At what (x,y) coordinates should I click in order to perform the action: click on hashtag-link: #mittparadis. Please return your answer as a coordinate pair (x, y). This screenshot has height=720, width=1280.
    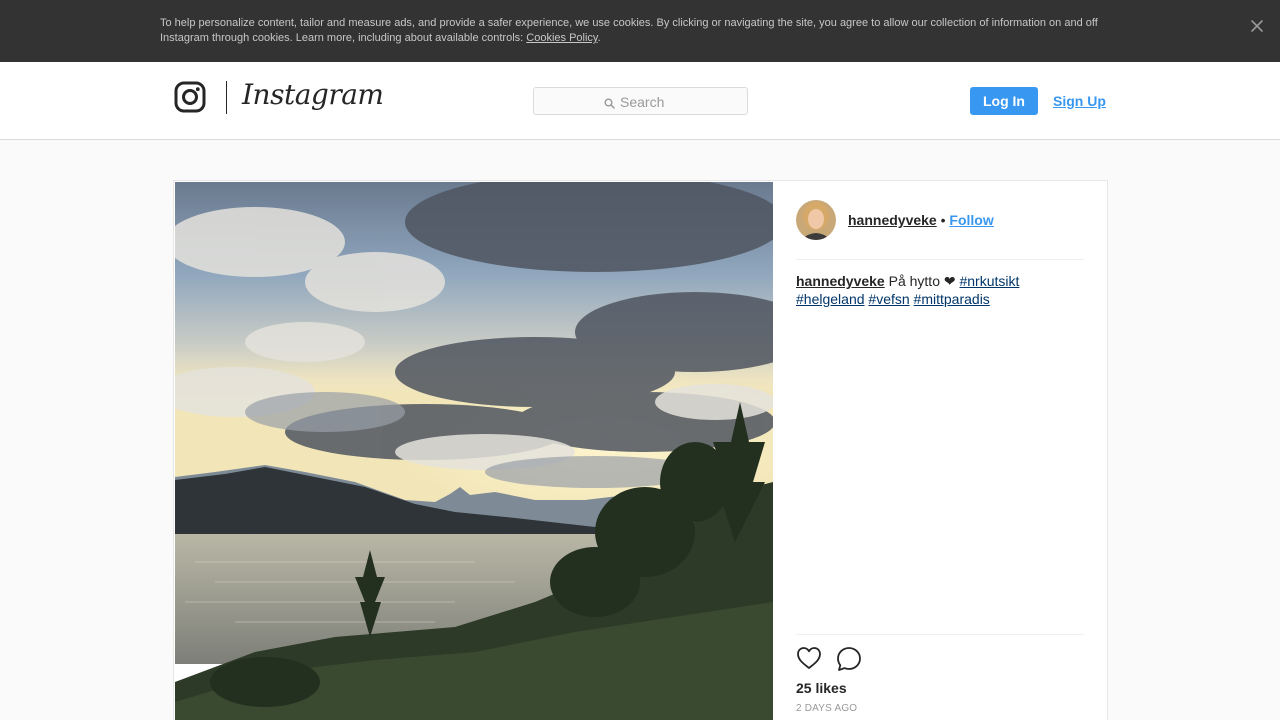
    Looking at the image, I should click on (952, 299).